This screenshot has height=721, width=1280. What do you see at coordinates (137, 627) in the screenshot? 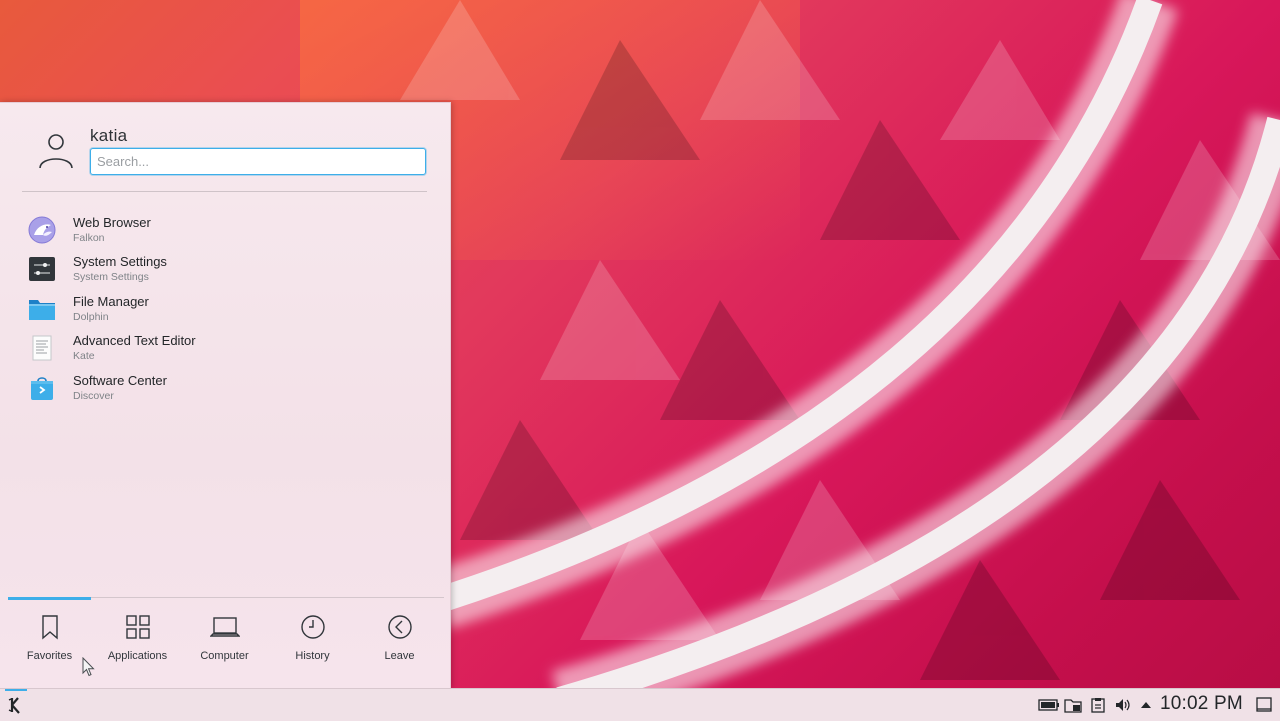
I see `grid-icon` at bounding box center [137, 627].